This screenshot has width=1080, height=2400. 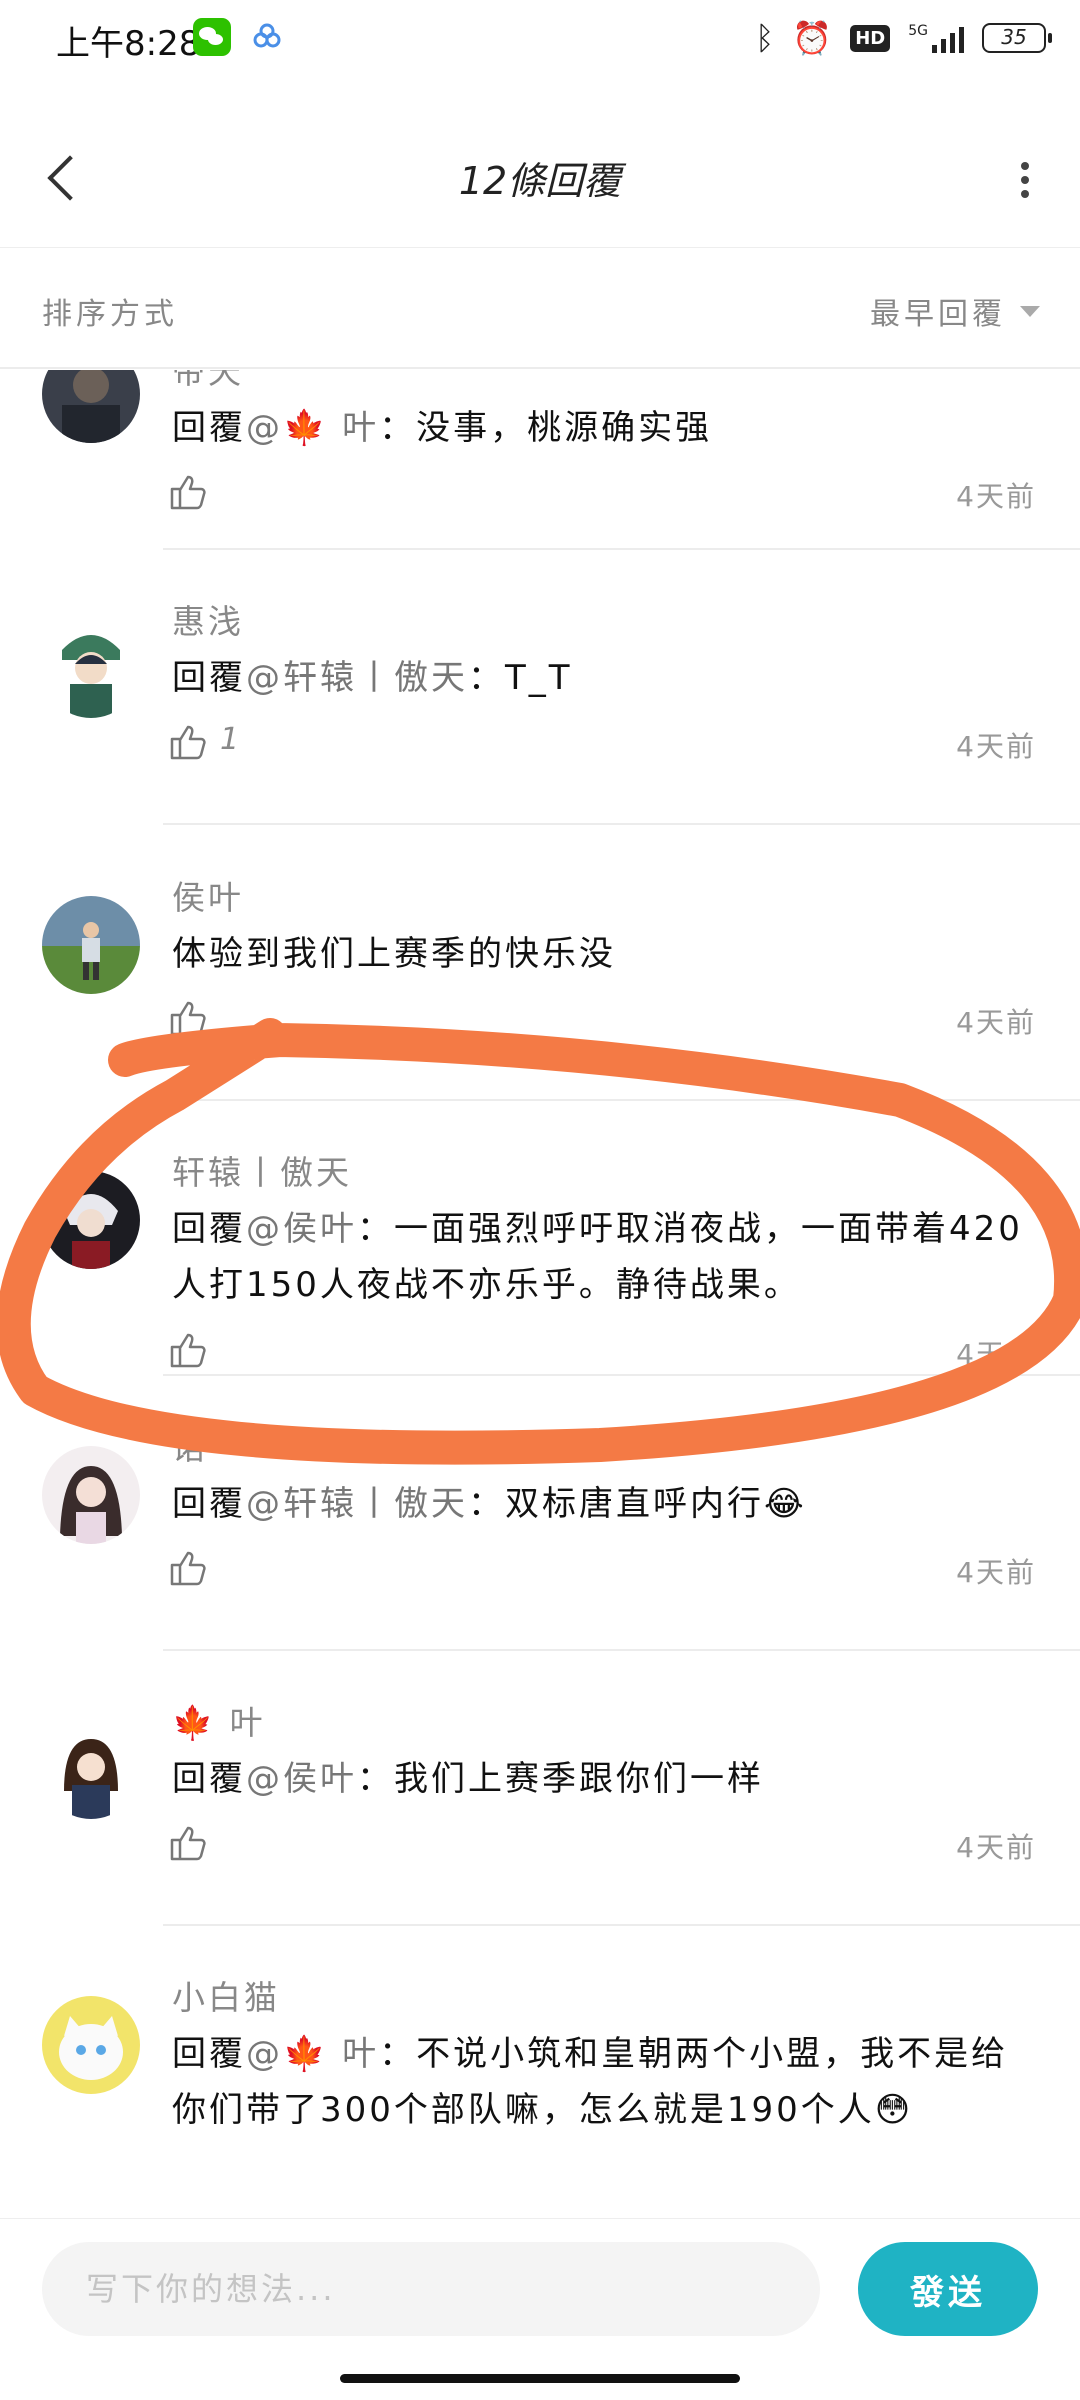 I want to click on comment-author: 轩辕丨傲天, so click(x=262, y=1170).